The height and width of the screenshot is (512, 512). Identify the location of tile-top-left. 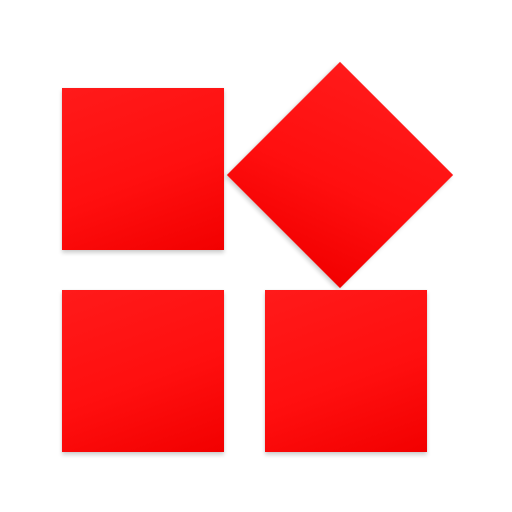
(143, 169).